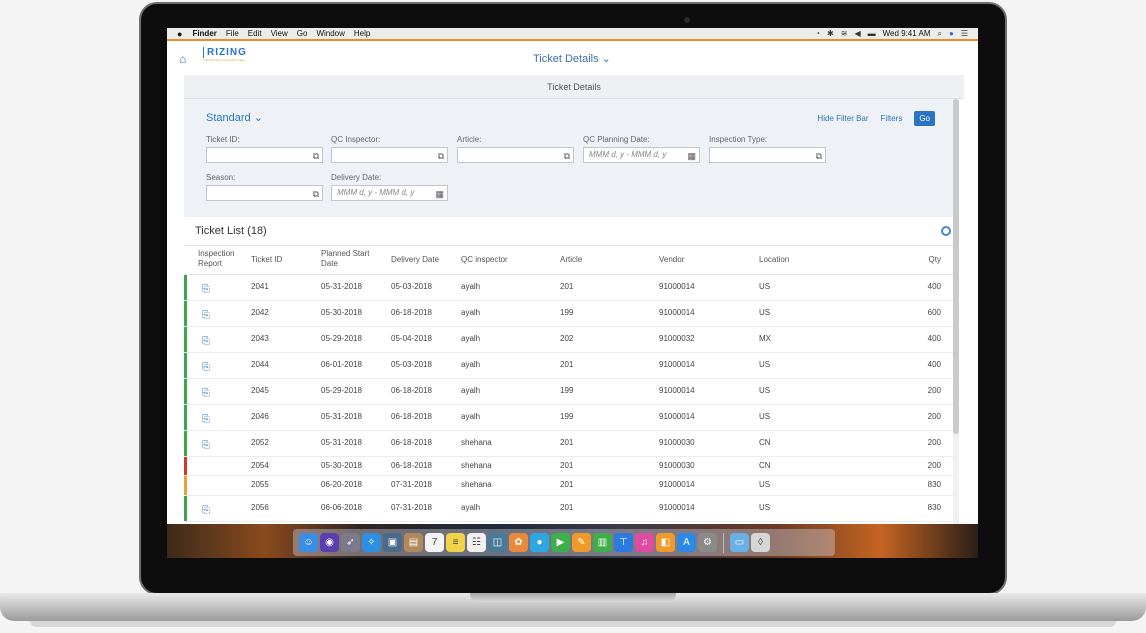  I want to click on numbers-icon: ▥, so click(602, 542).